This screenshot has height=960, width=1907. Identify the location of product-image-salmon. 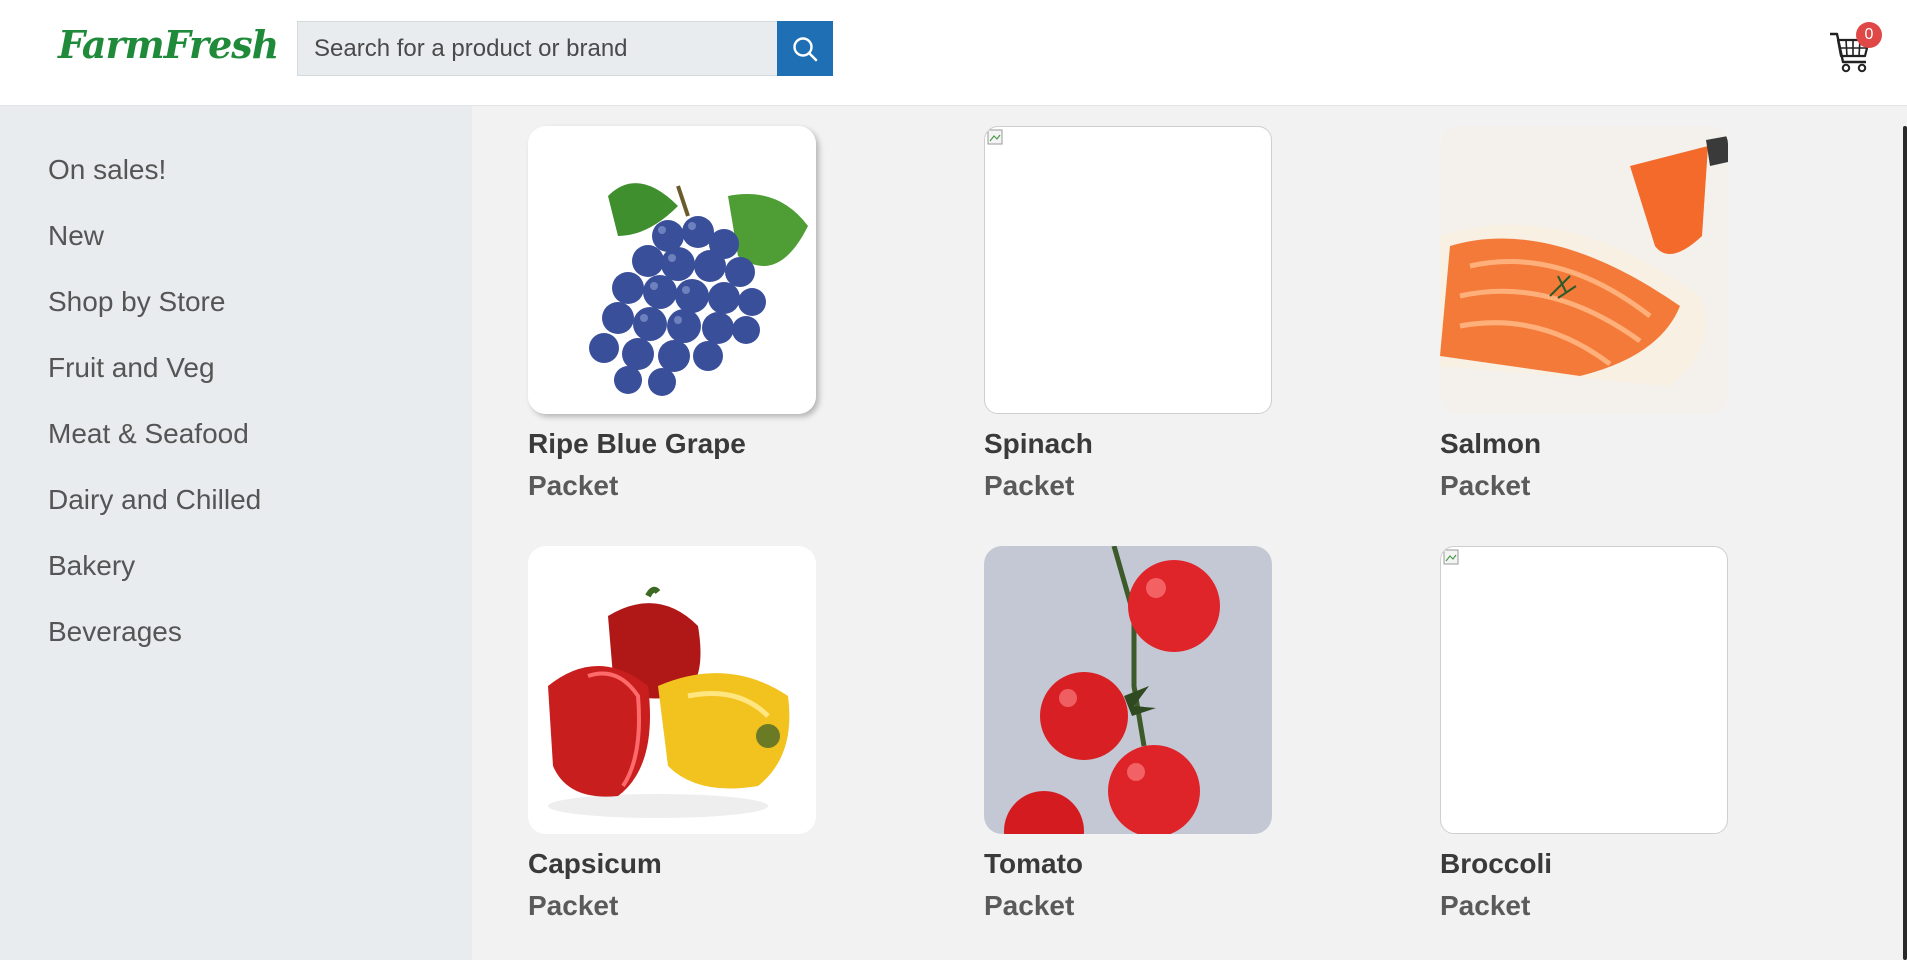
(1584, 270).